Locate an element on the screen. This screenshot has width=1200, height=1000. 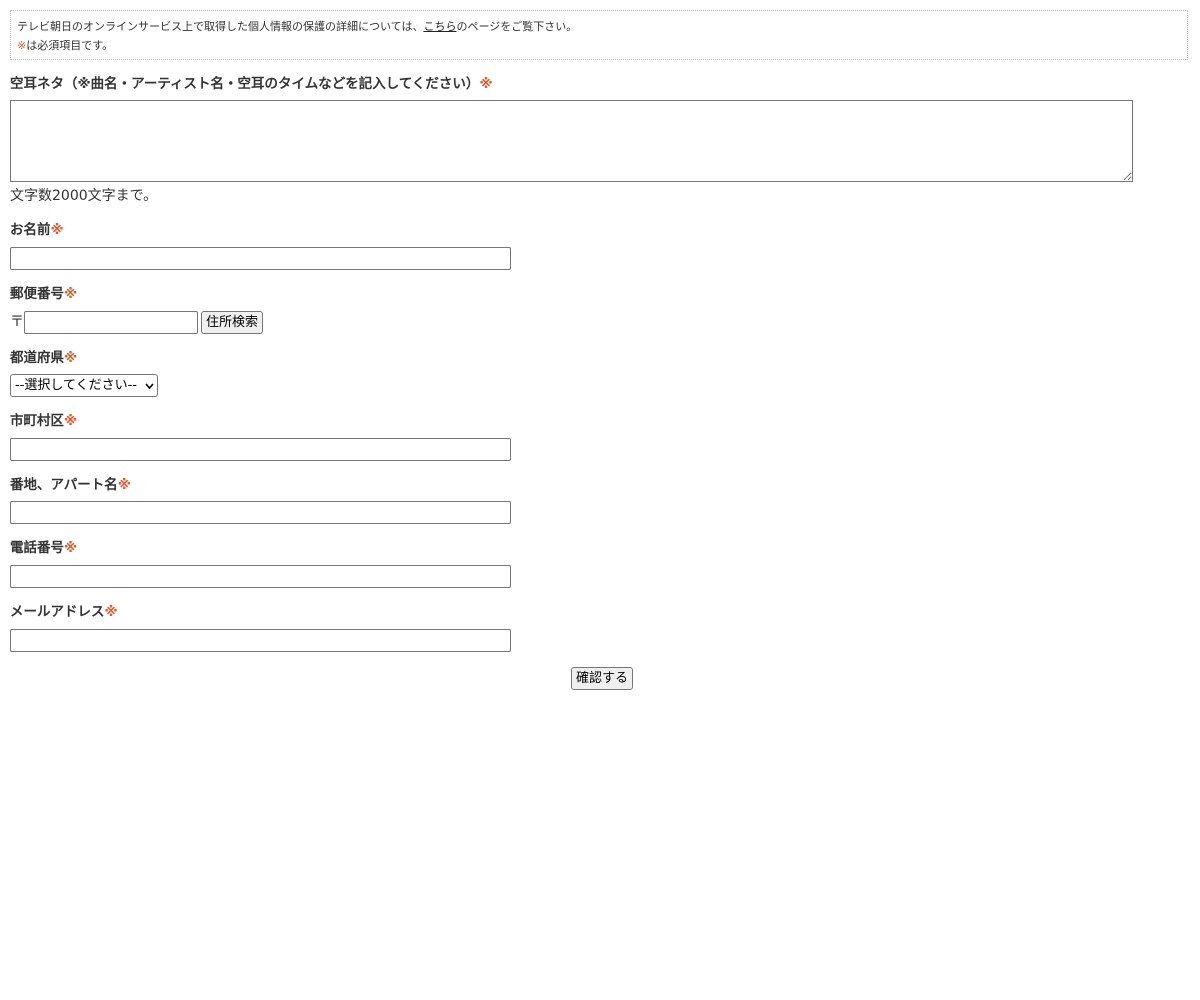
email-label-text: メールアドレス is located at coordinates (57, 612).